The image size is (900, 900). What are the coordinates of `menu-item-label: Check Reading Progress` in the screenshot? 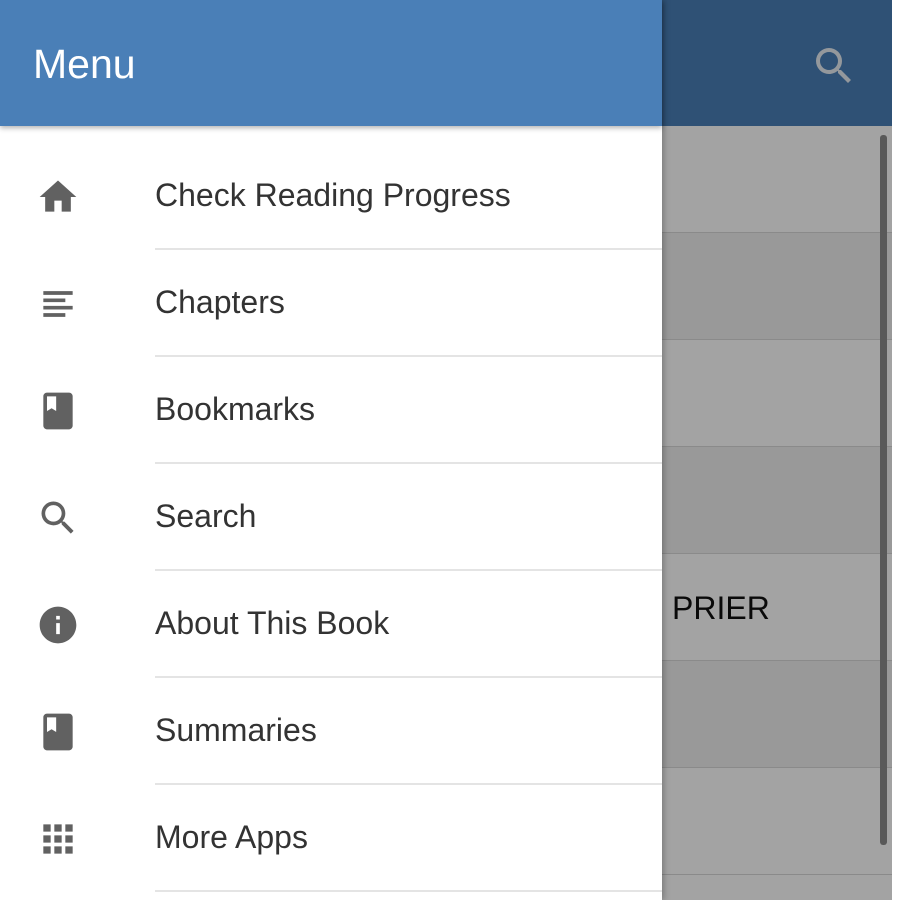 It's located at (333, 195).